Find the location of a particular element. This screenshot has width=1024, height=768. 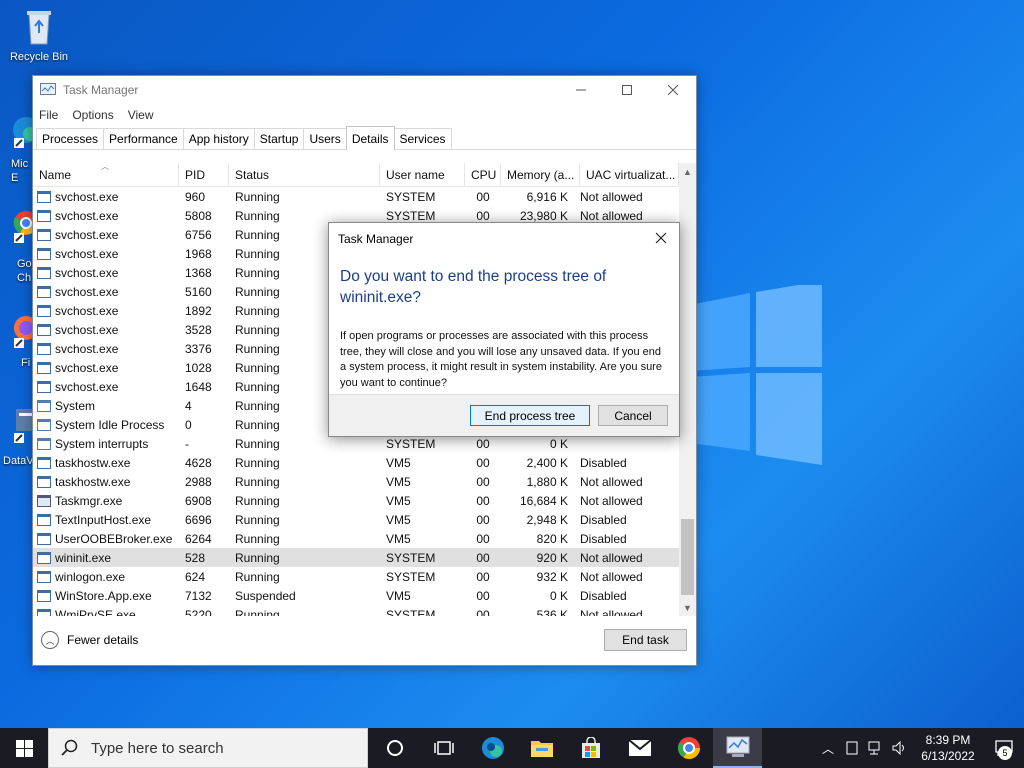

minimize-button is located at coordinates (581, 90).